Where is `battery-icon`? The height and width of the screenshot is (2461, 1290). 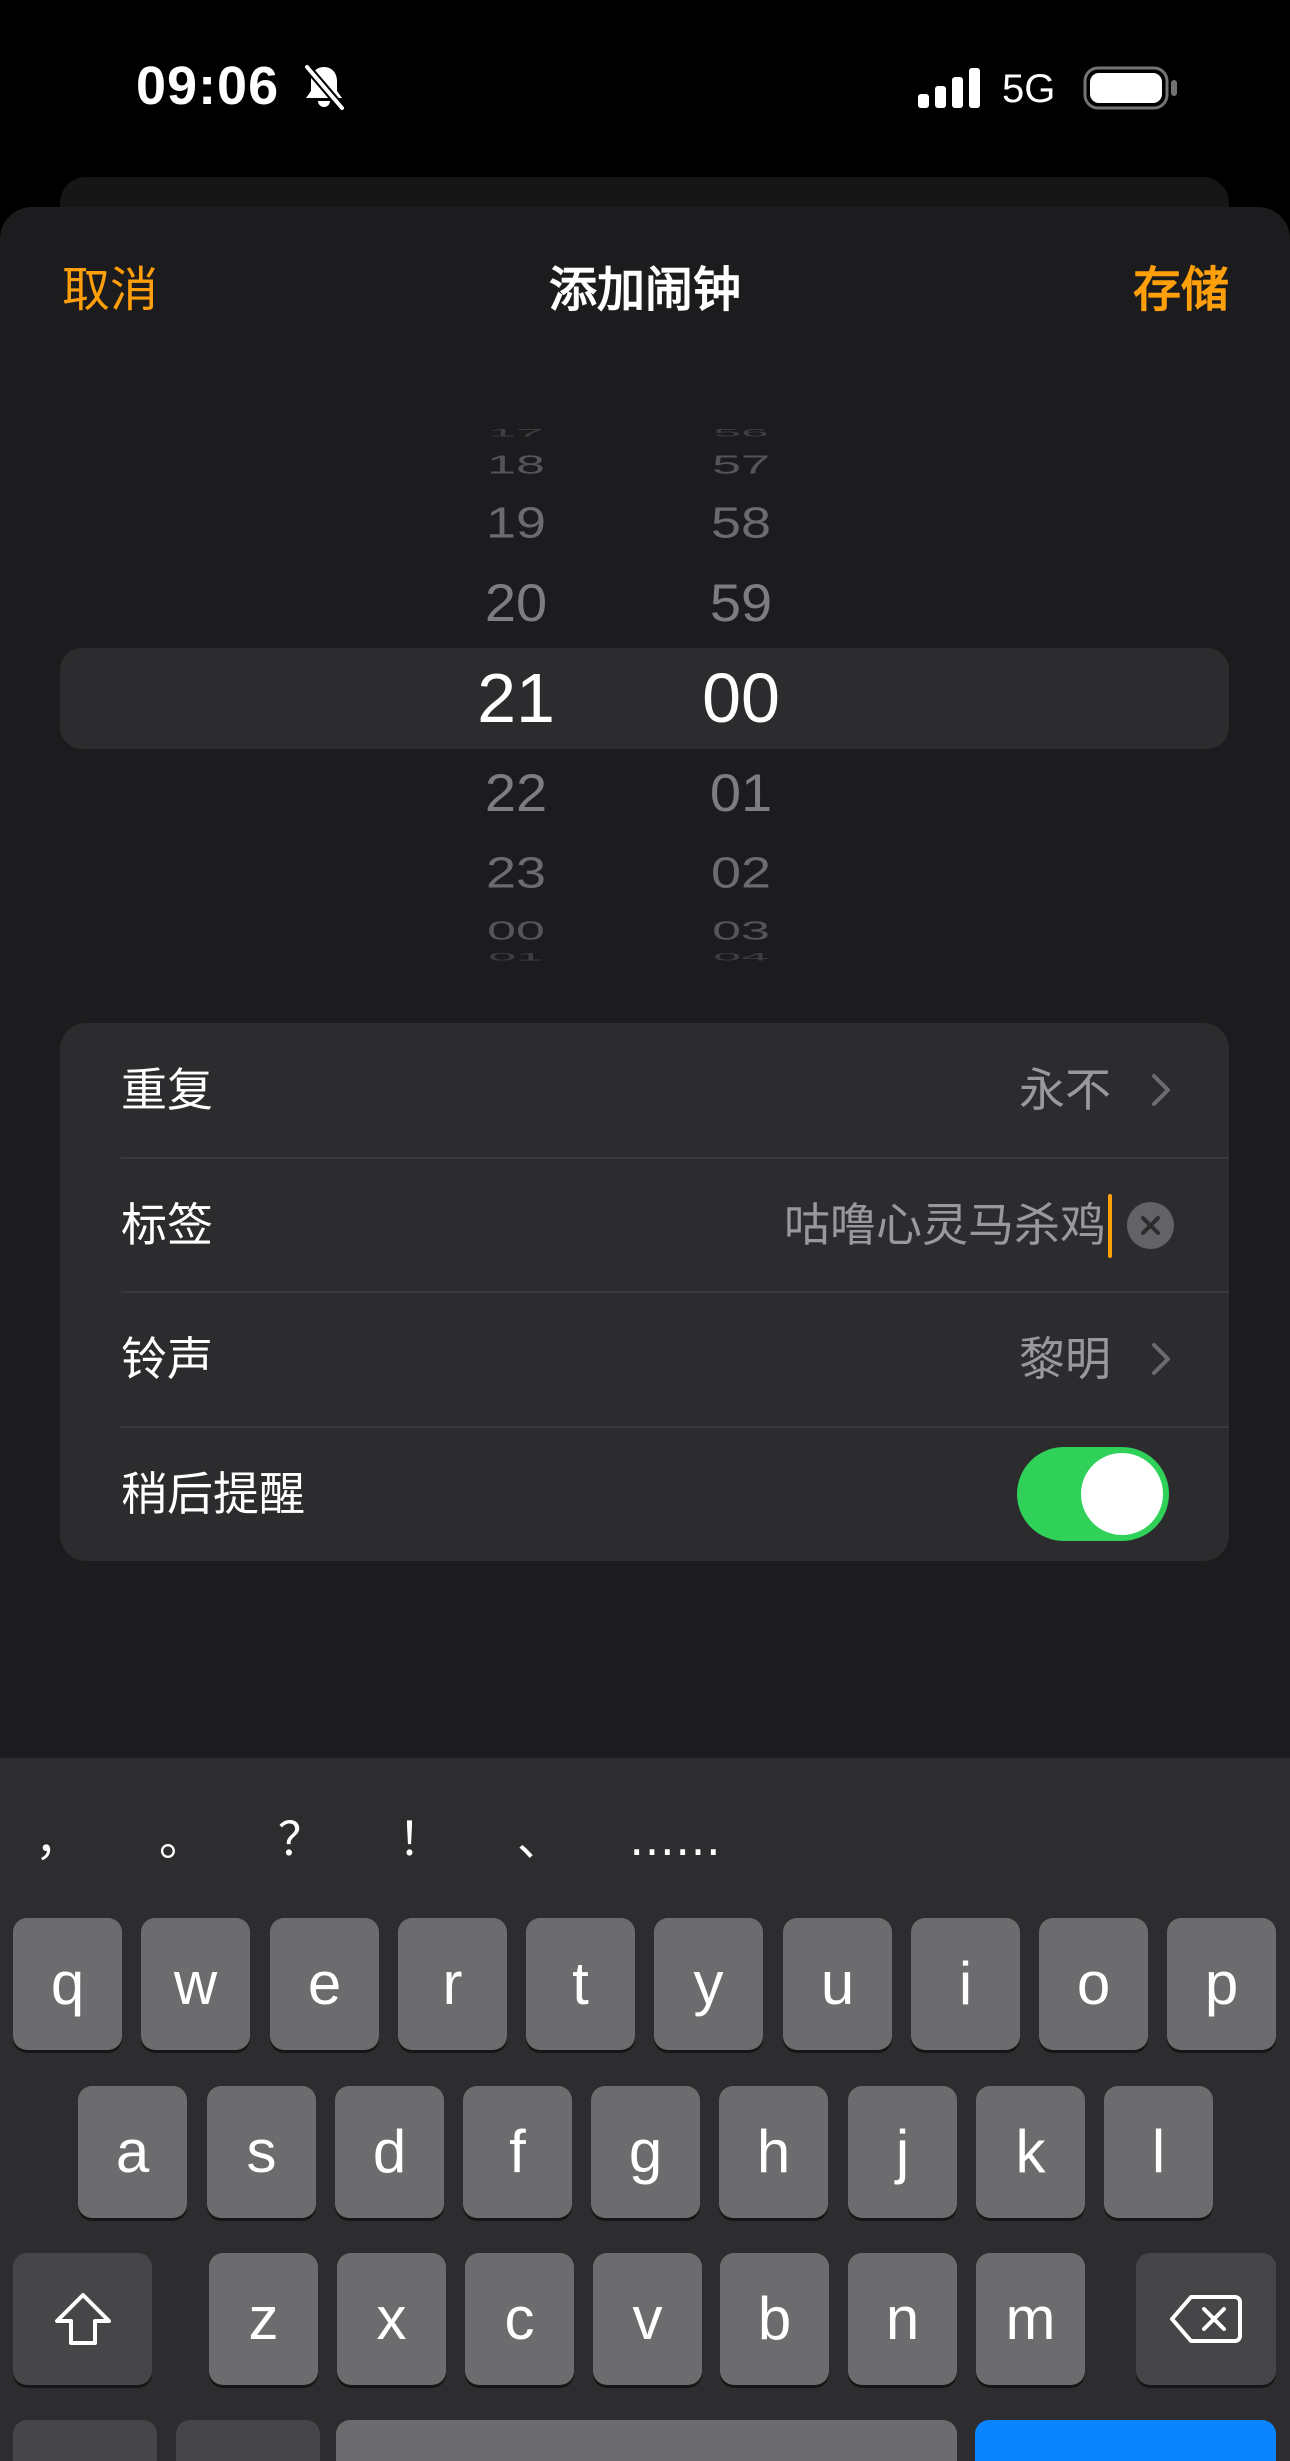 battery-icon is located at coordinates (1131, 88).